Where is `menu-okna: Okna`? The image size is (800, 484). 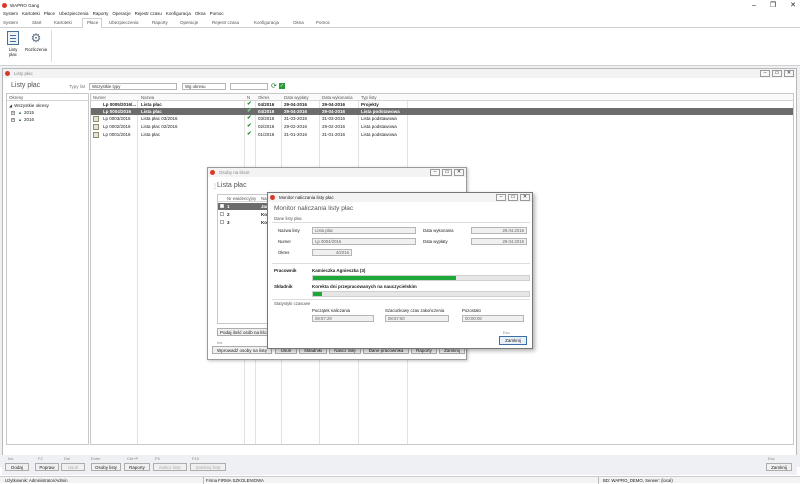
menu-okna: Okna is located at coordinates (200, 13).